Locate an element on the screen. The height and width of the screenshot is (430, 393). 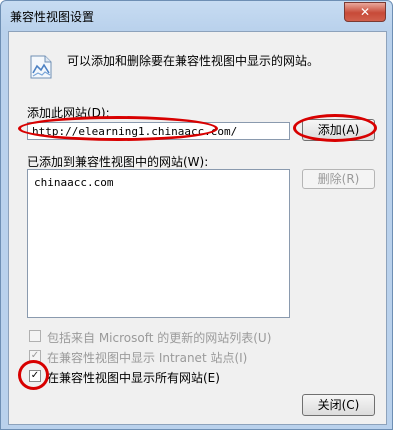
show-all-sites-label: 在兼容性视图中显示所有网站(E) is located at coordinates (133, 378).